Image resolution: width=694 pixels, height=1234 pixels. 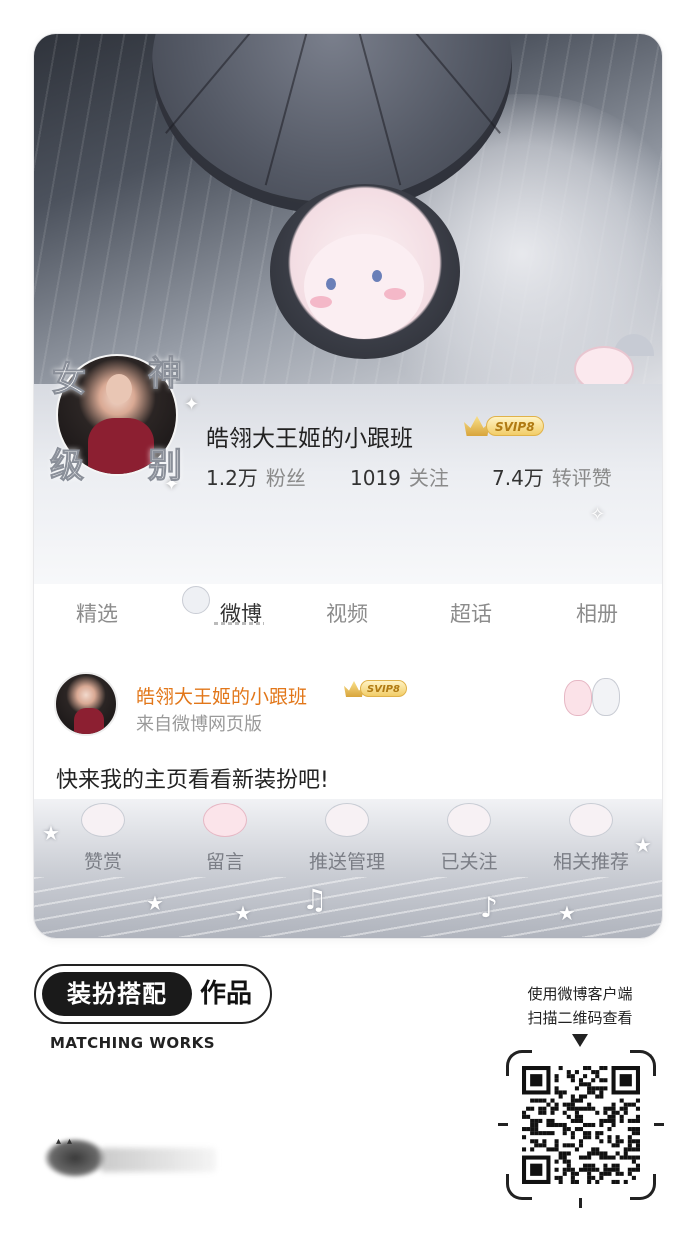 I want to click on action-bar: ★ ★ ★ ★ ★ ♫ ♪ 赞赏 留言 推送管理 已关注 相关推荐, so click(x=348, y=868).